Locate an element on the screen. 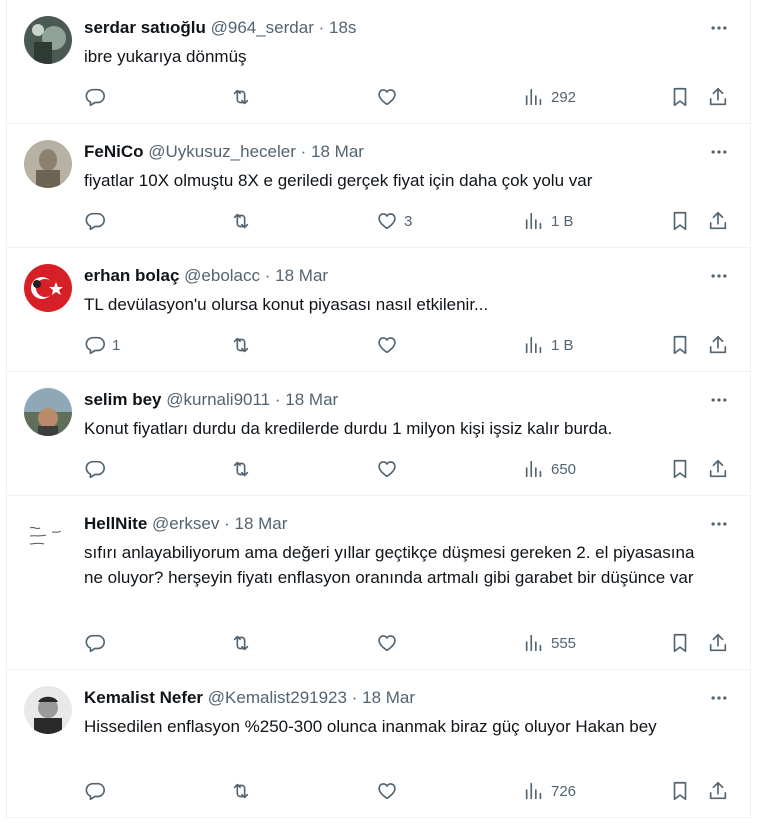 This screenshot has height=820, width=761. views-button: 726 is located at coordinates (549, 791).